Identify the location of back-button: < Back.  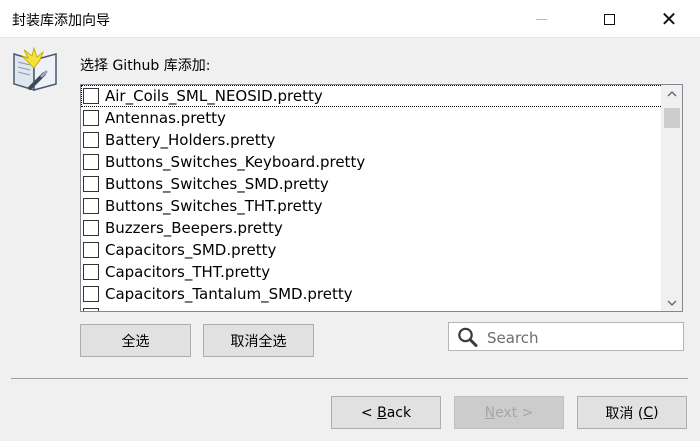
(386, 412).